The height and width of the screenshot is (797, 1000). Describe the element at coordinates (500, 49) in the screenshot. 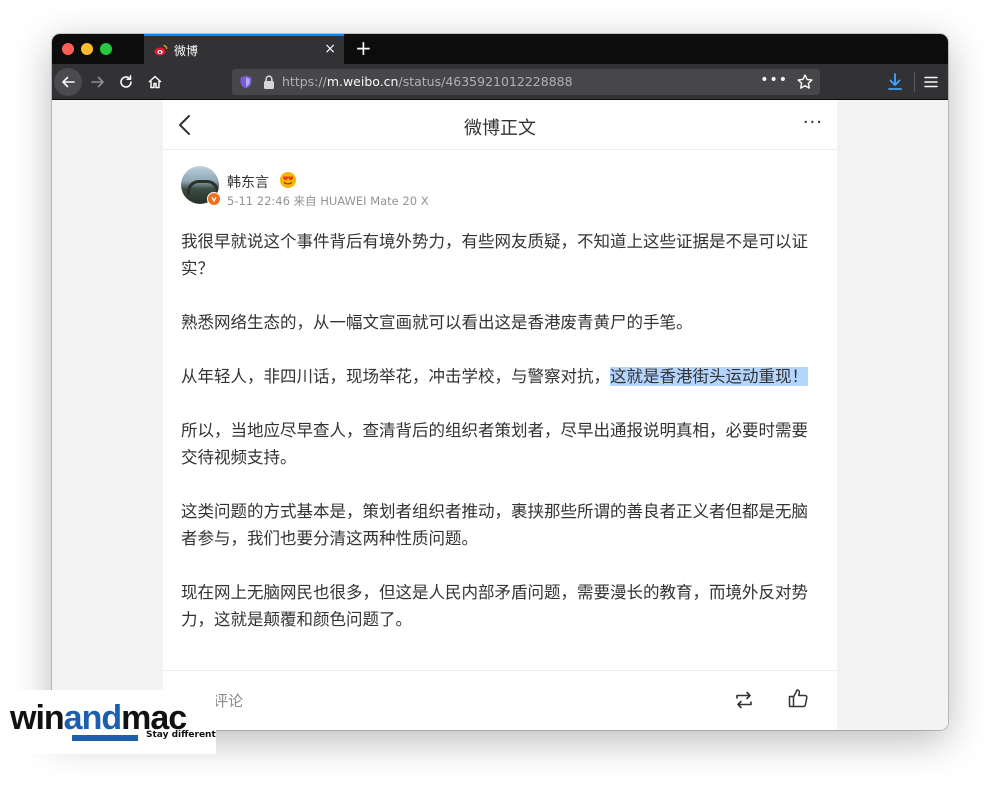

I see `tab-strip: 微博 × +` at that location.